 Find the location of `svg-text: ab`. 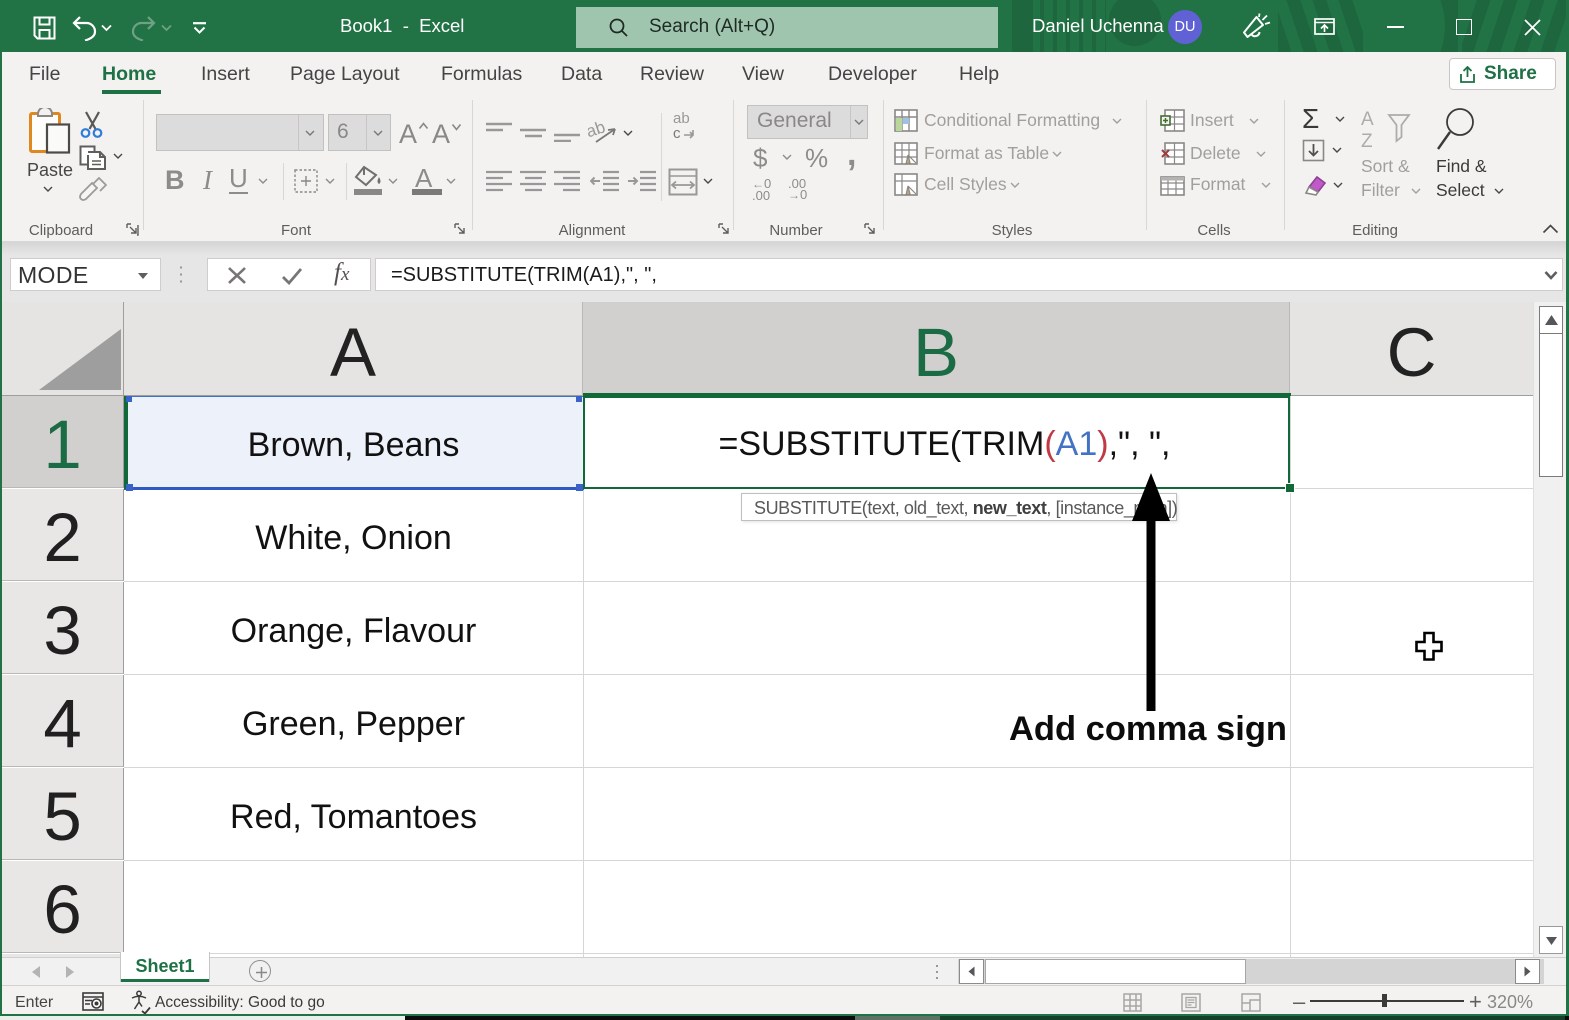

svg-text: ab is located at coordinates (598, 130).